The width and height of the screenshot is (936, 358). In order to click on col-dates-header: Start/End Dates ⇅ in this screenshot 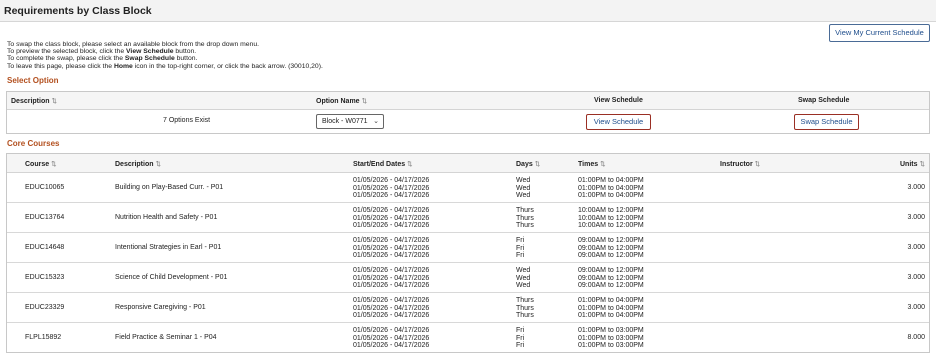, I will do `click(383, 164)`.